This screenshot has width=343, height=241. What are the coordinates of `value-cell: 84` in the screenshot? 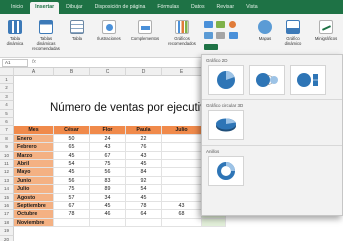 It's located at (144, 172).